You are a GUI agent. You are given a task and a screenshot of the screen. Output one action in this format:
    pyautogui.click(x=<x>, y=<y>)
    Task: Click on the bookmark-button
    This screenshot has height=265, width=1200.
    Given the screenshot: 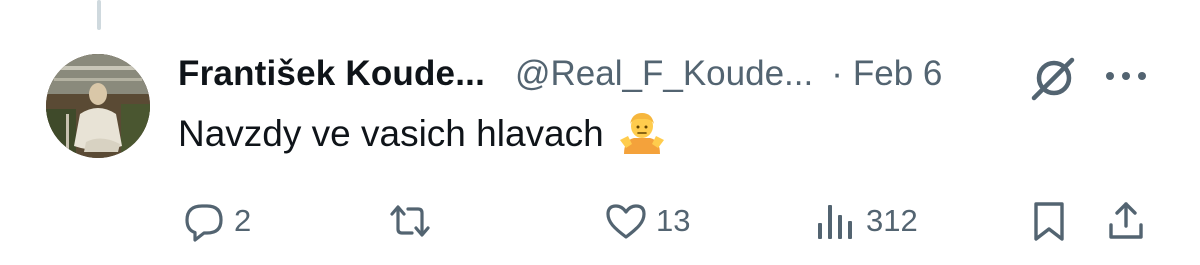 What is the action you would take?
    pyautogui.click(x=1050, y=221)
    